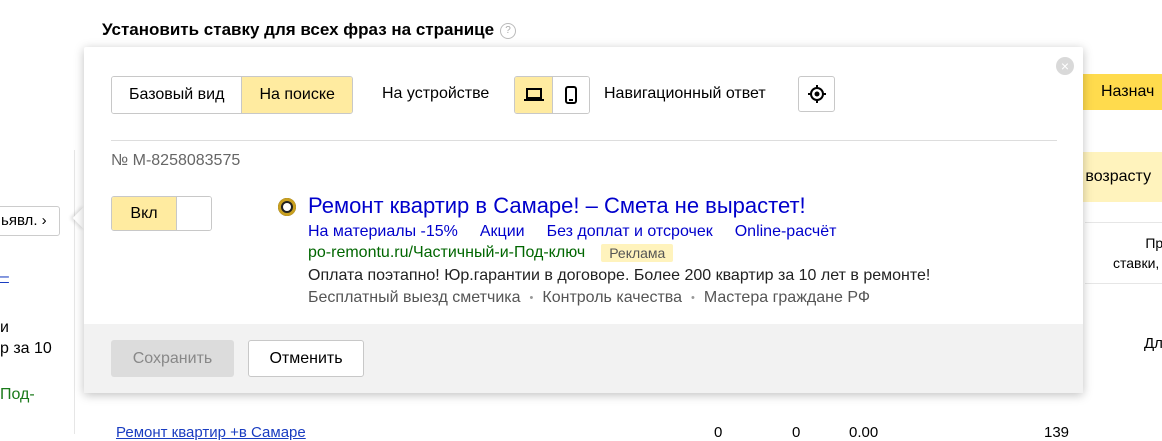 This screenshot has height=441, width=1162. Describe the element at coordinates (685, 93) in the screenshot. I see `nav-answer-label: Навигационный ответ` at that location.